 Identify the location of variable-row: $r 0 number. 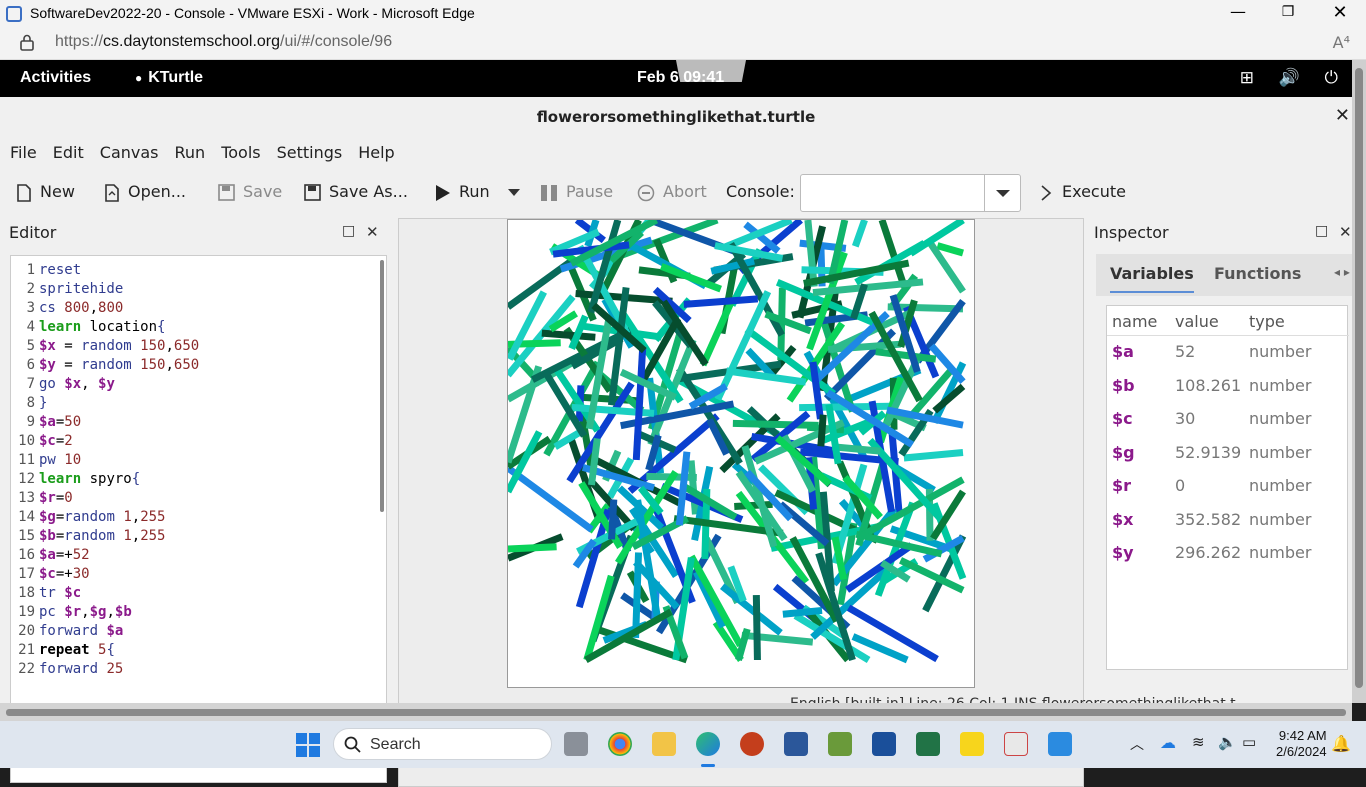
(1228, 487).